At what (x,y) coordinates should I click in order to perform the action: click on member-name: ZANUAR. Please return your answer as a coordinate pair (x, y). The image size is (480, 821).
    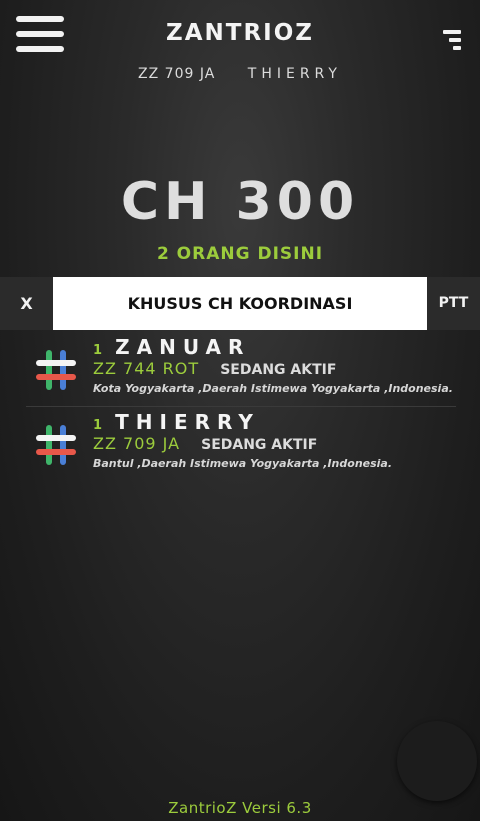
    Looking at the image, I should click on (183, 347).